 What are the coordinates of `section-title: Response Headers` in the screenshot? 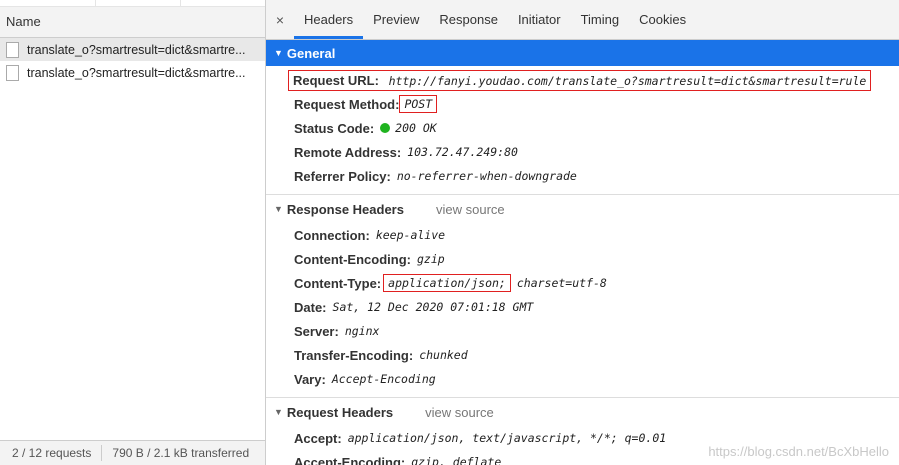 It's located at (345, 209).